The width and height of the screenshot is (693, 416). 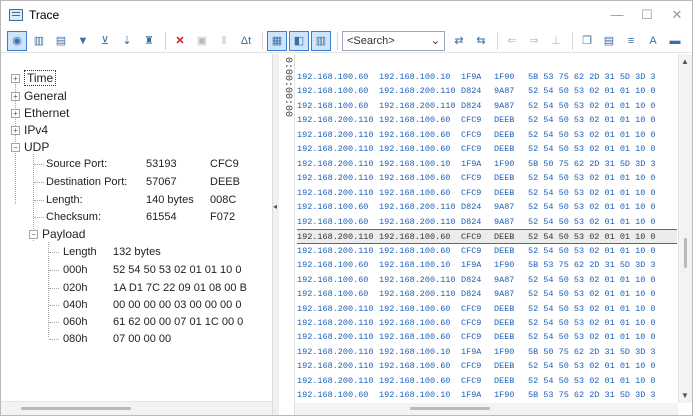 What do you see at coordinates (459, 41) in the screenshot?
I see `search-previous-icon: ⇄` at bounding box center [459, 41].